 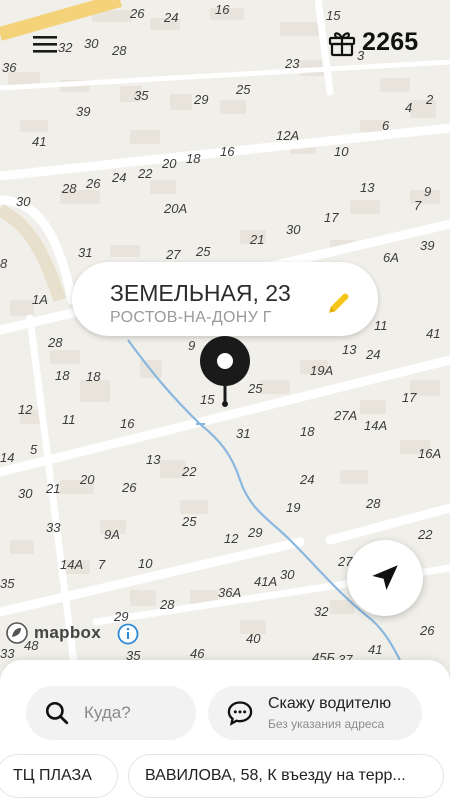 I want to click on house-number-label: 6, so click(x=386, y=125).